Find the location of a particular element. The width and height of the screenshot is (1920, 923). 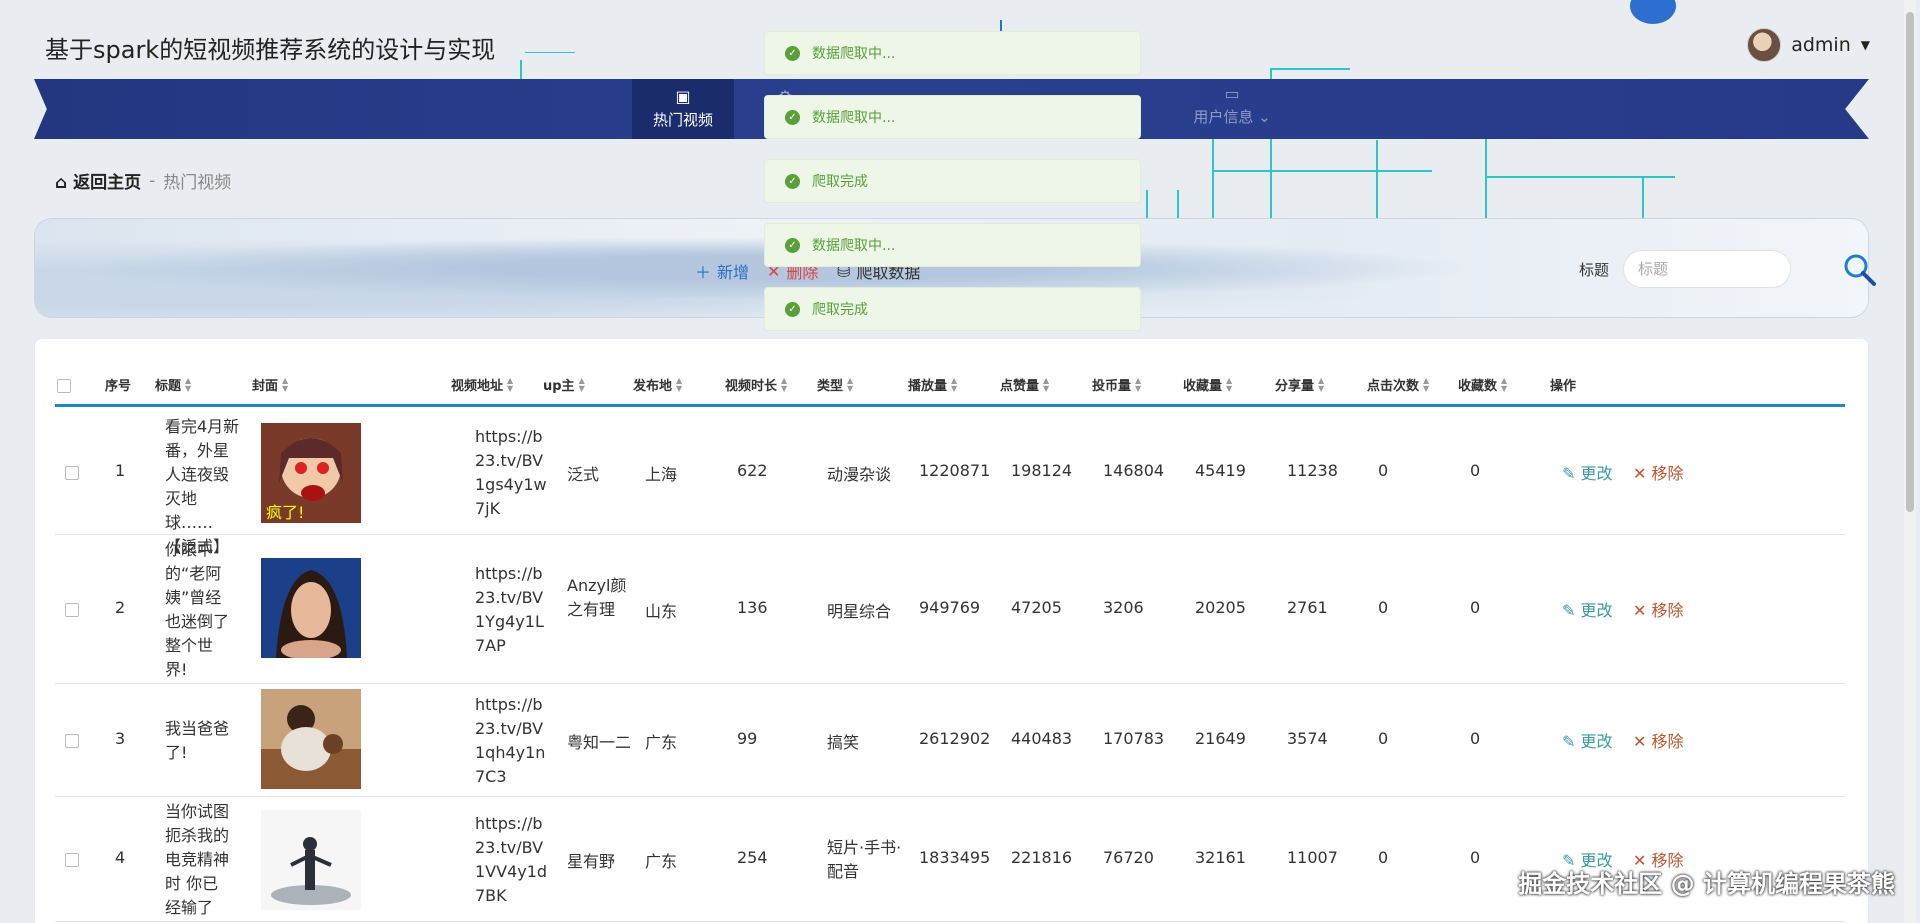

cell-url: https://b23.tv/BV1VV4y1d7BK is located at coordinates (511, 859).